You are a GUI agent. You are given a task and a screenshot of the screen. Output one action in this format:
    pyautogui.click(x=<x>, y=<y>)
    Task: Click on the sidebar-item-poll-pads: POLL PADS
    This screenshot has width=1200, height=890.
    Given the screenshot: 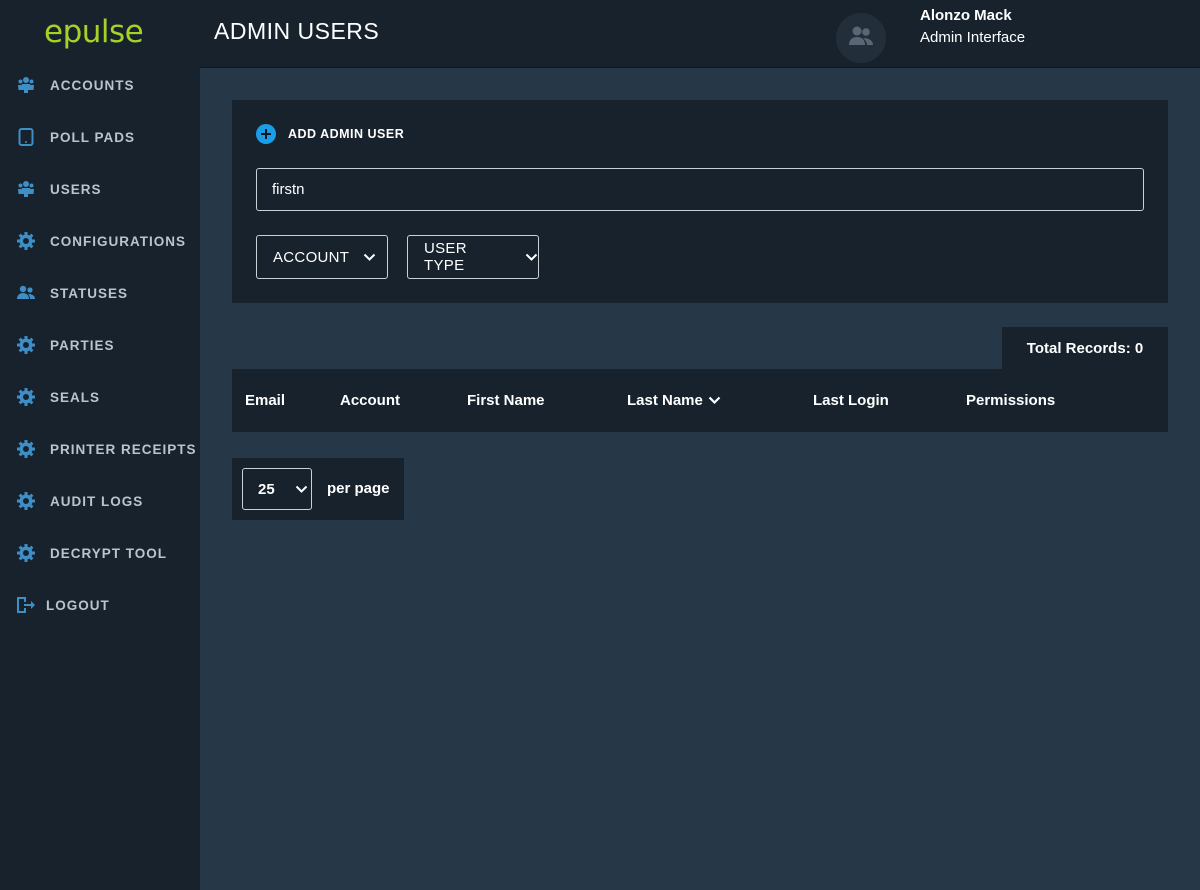 What is the action you would take?
    pyautogui.click(x=100, y=137)
    